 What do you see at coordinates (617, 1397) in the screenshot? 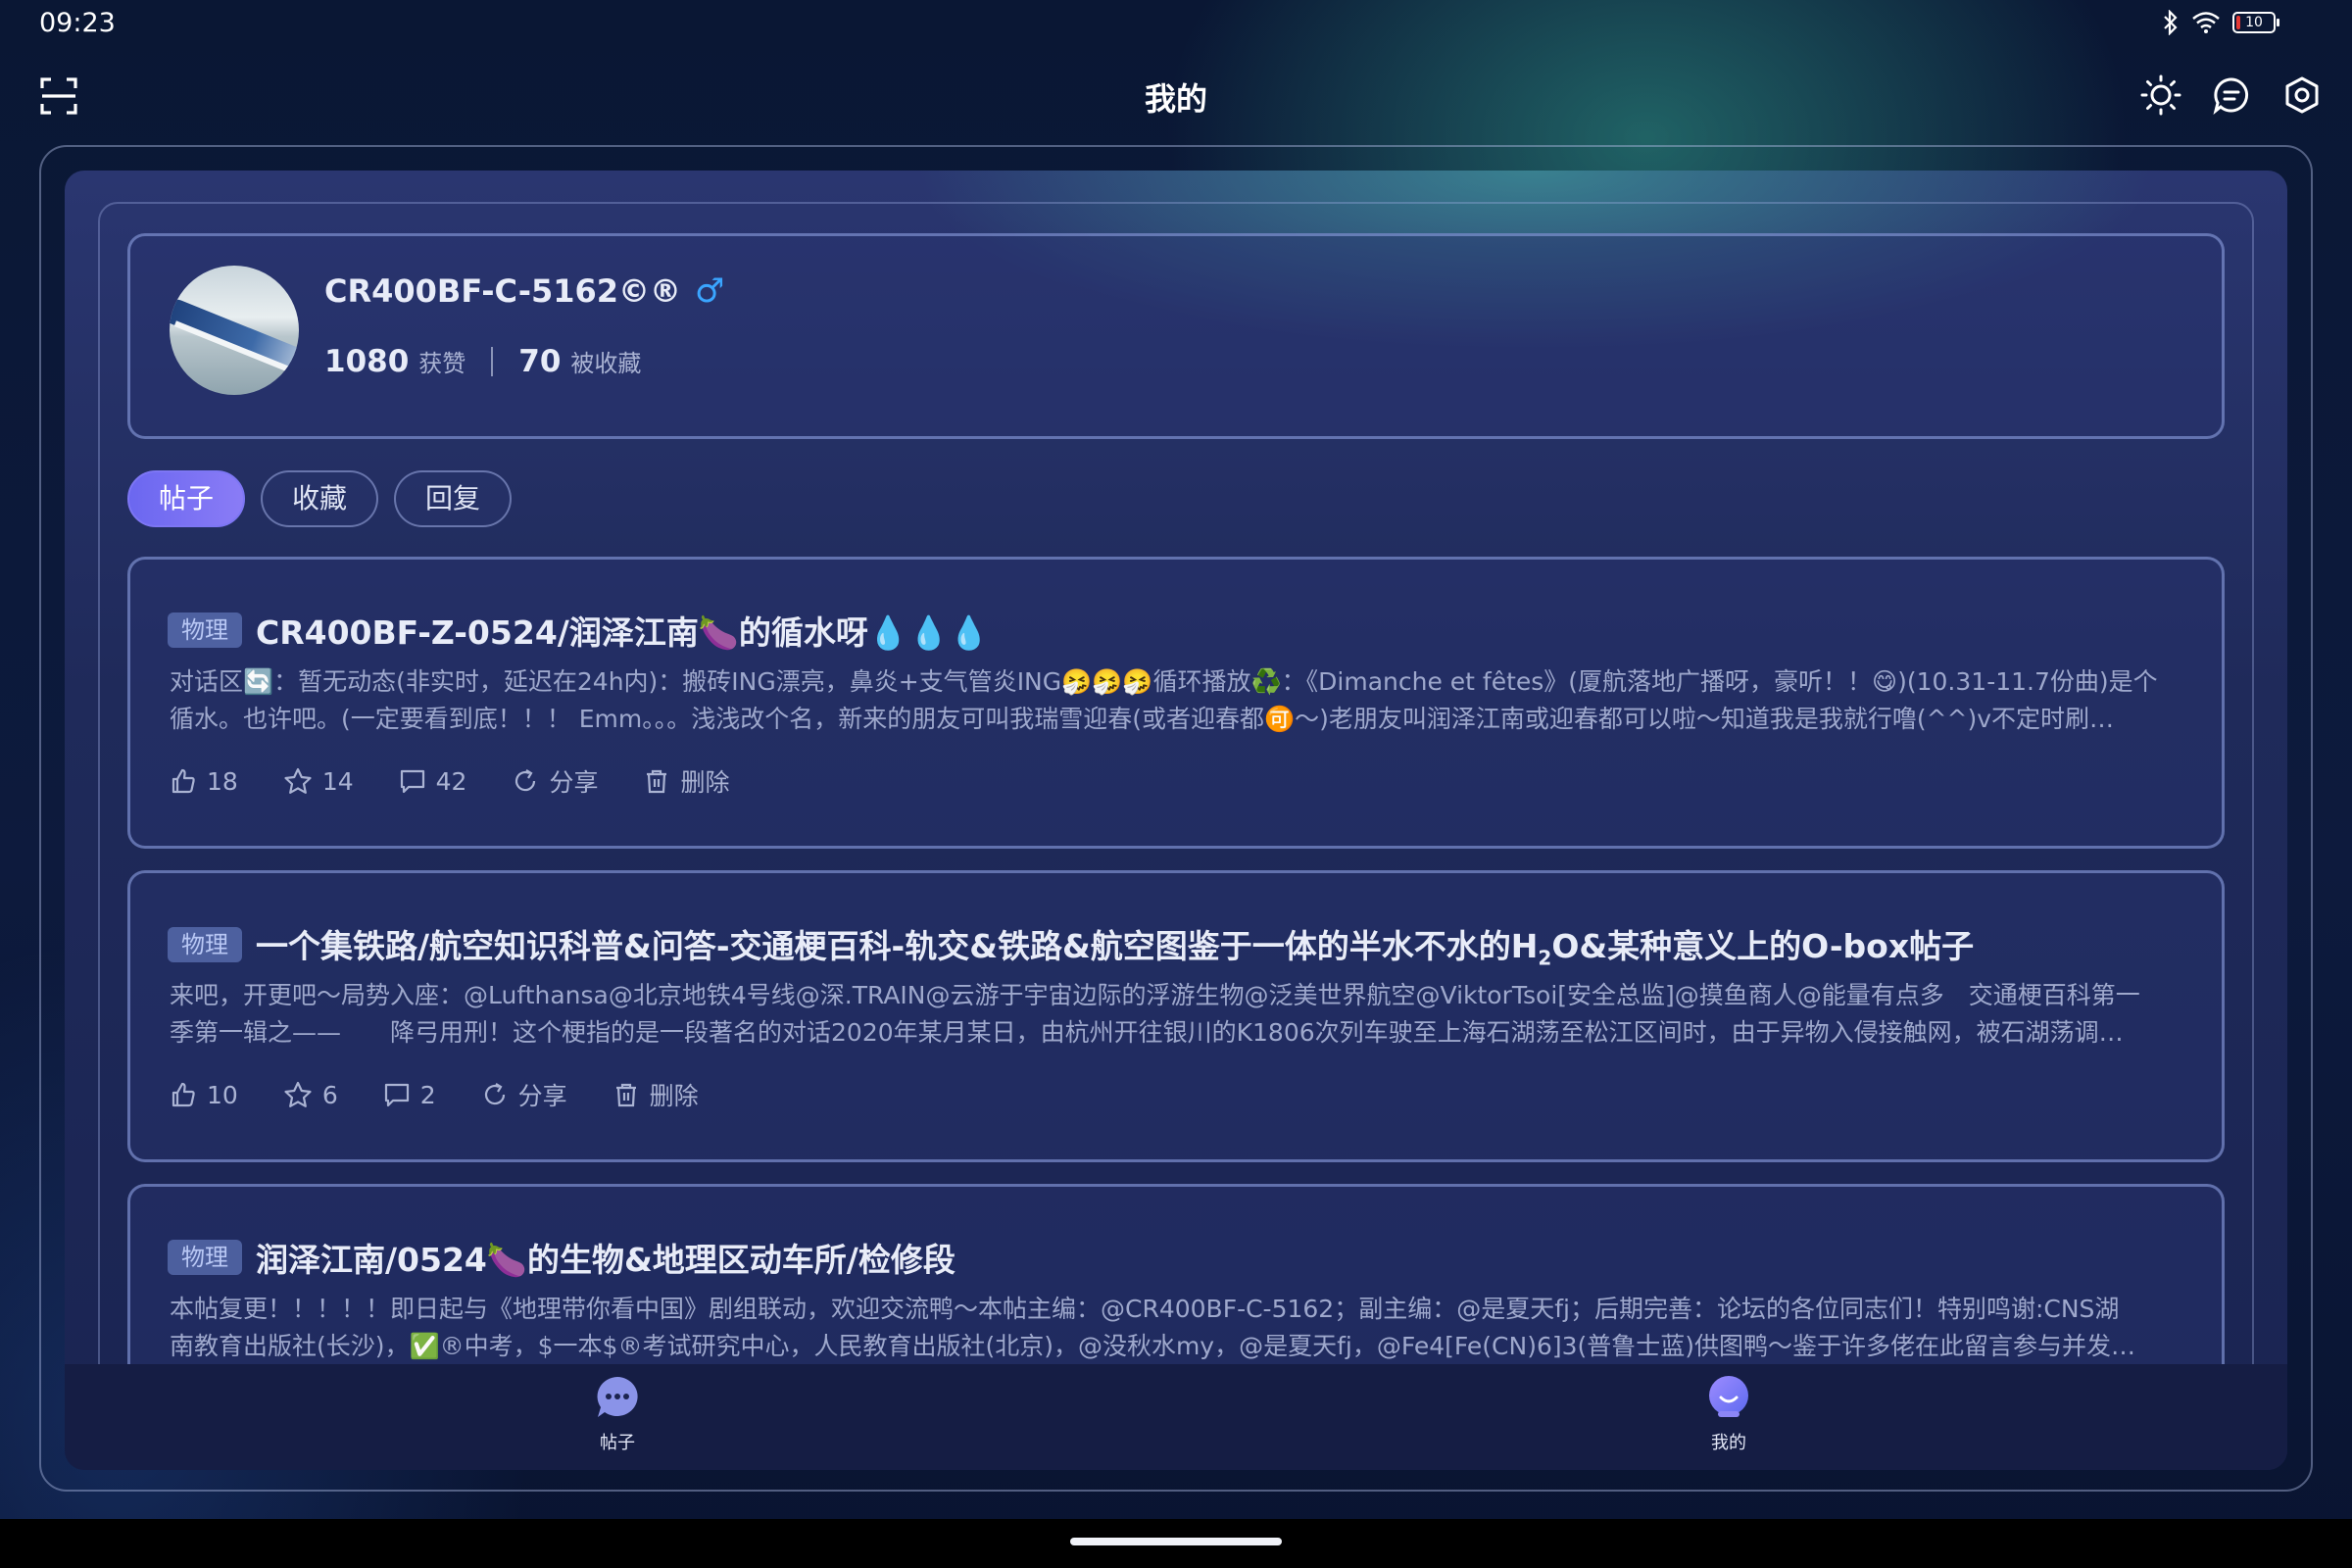
I see `chat-dots-icon` at bounding box center [617, 1397].